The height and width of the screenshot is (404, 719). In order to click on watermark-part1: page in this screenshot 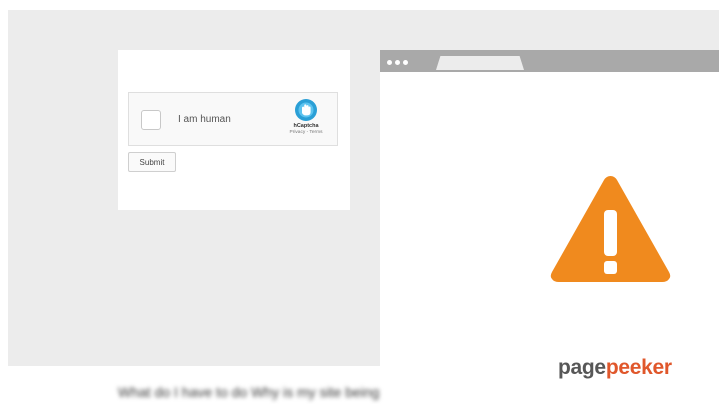, I will do `click(582, 367)`.